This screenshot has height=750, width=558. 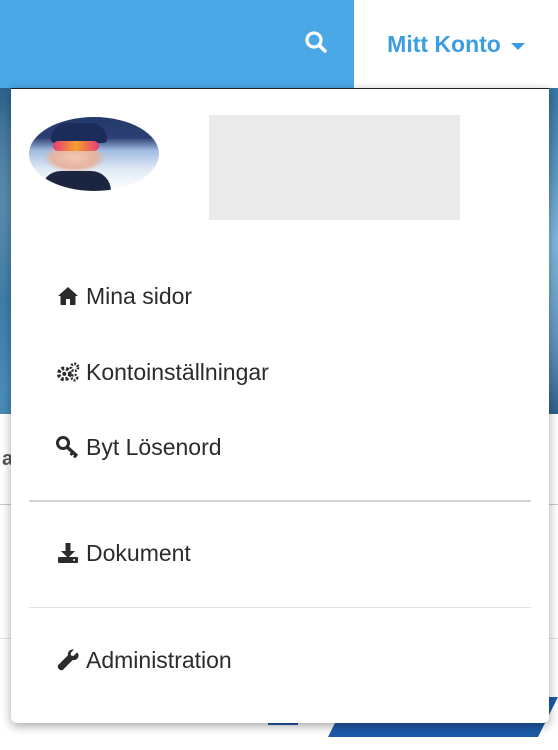 I want to click on search-button, so click(x=316, y=44).